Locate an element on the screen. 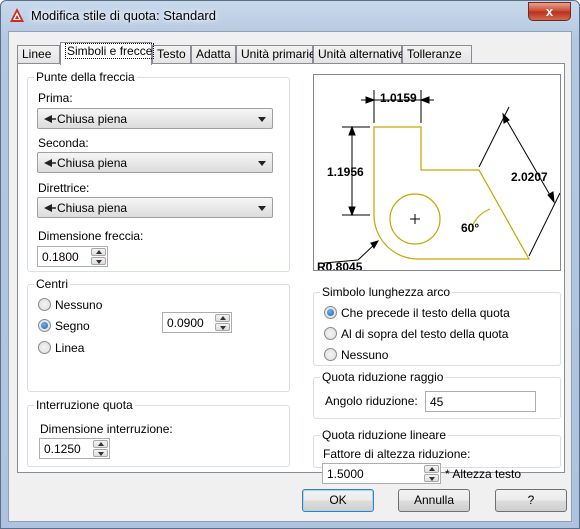 Image resolution: width=580 pixels, height=529 pixels. tab-label: Adatta is located at coordinates (213, 54).